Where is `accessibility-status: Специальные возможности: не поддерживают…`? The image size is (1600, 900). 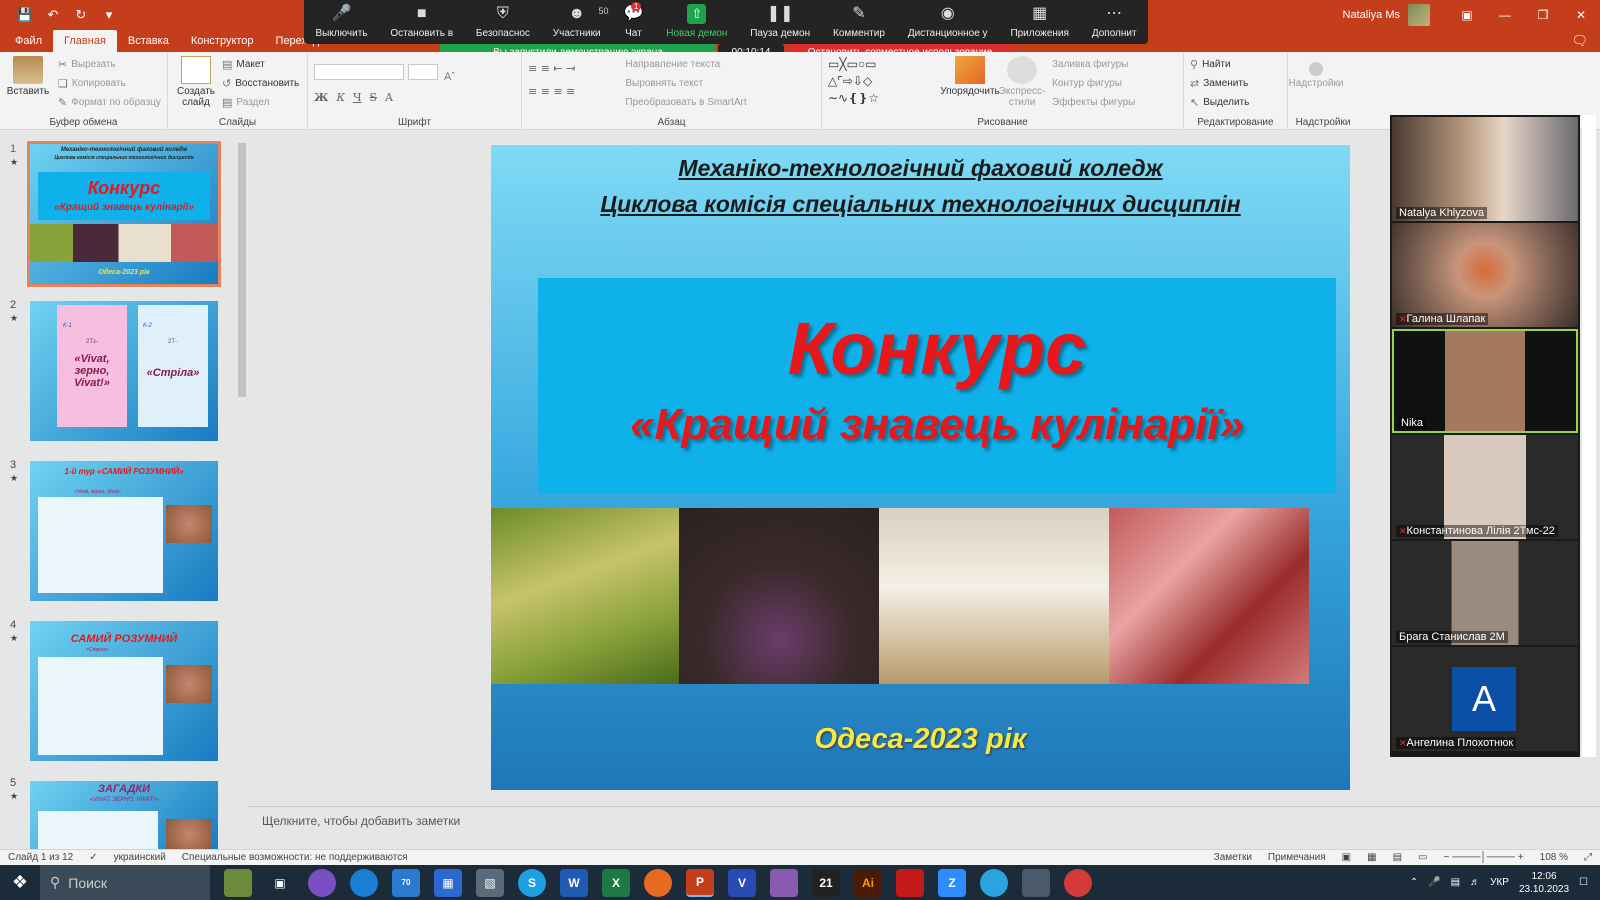 accessibility-status: Специальные возможности: не поддерживают… is located at coordinates (295, 857).